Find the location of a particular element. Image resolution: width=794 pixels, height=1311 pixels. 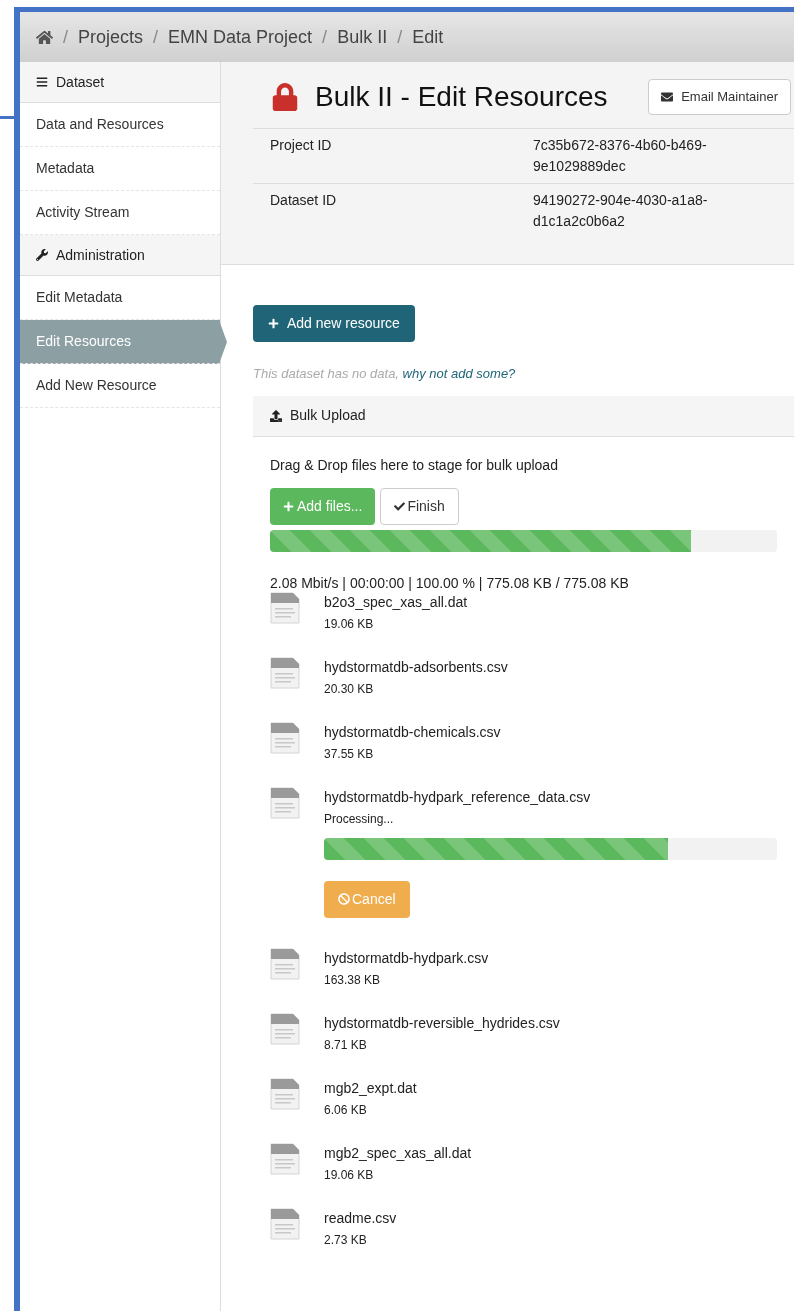

file-size: 8.71 KB is located at coordinates (346, 1045).